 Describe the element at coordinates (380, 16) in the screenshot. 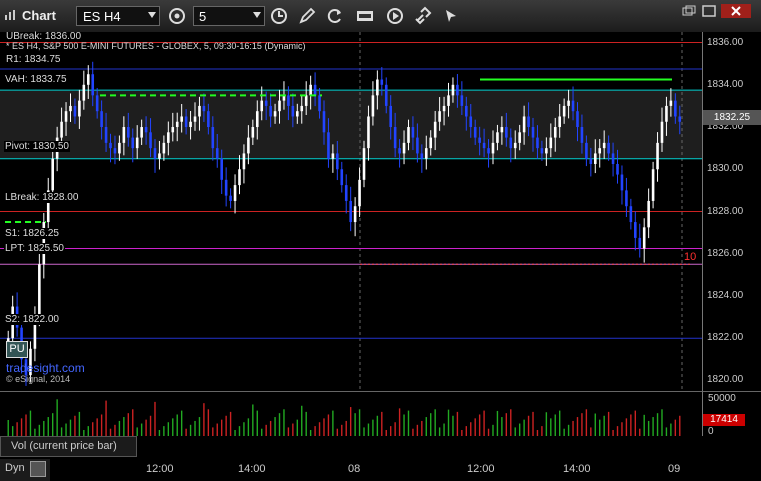

I see `title-bar: Chart ES H4 5` at that location.